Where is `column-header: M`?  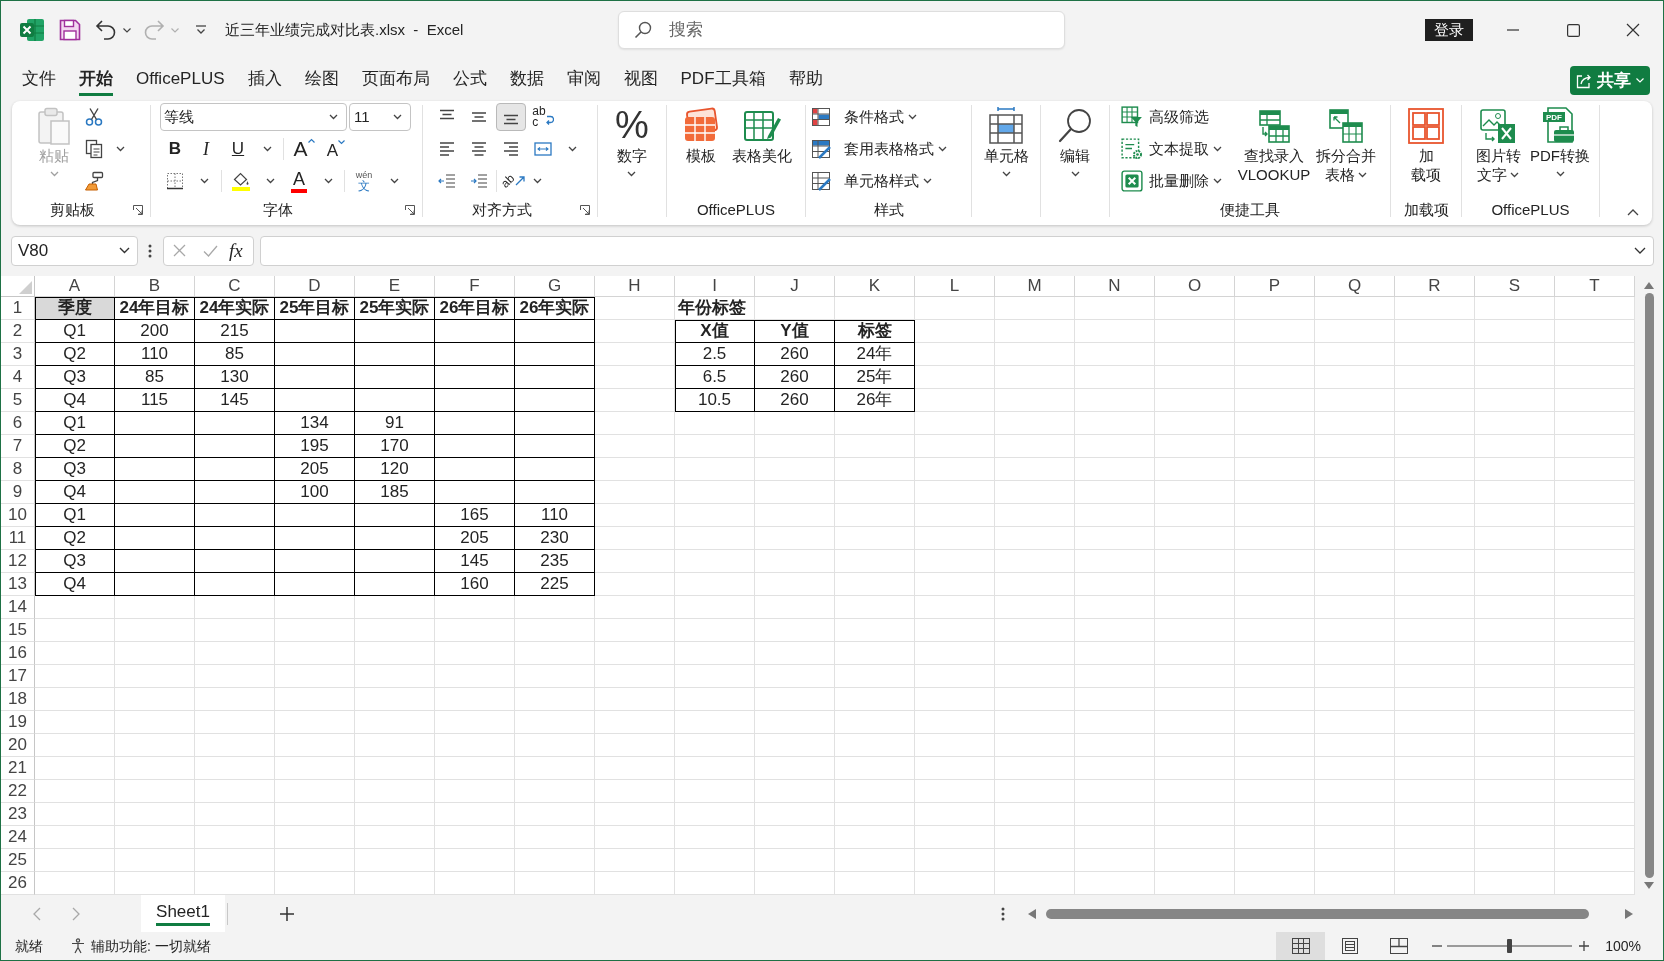
column-header: M is located at coordinates (1035, 286).